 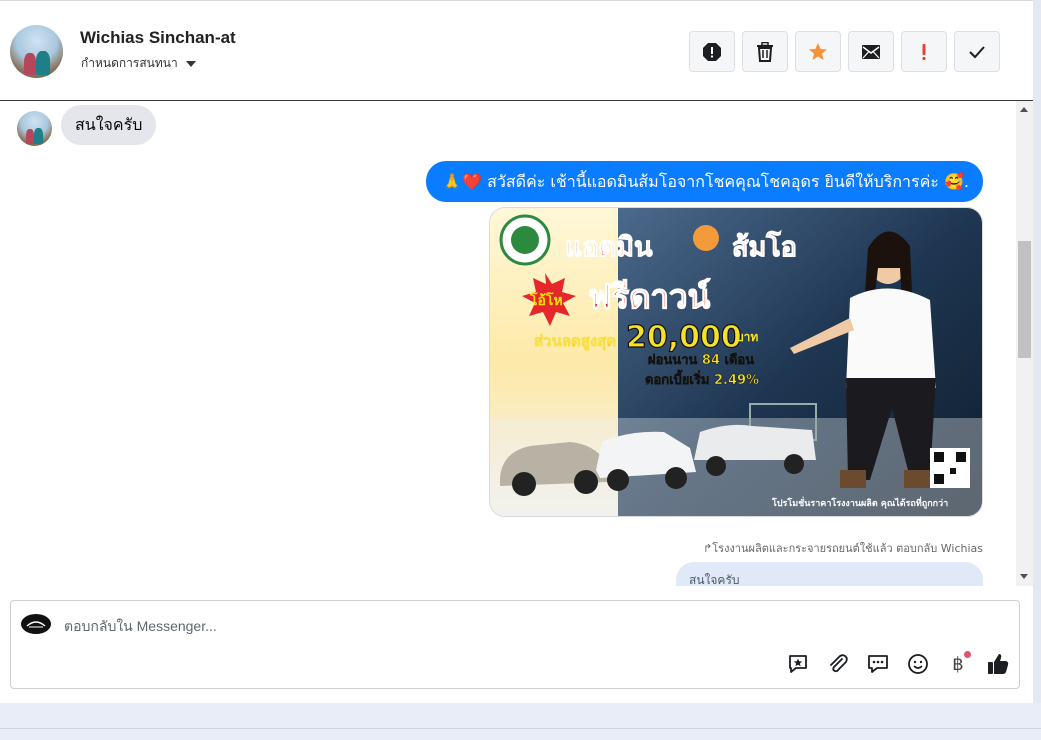 I want to click on report-icon, so click(x=712, y=51).